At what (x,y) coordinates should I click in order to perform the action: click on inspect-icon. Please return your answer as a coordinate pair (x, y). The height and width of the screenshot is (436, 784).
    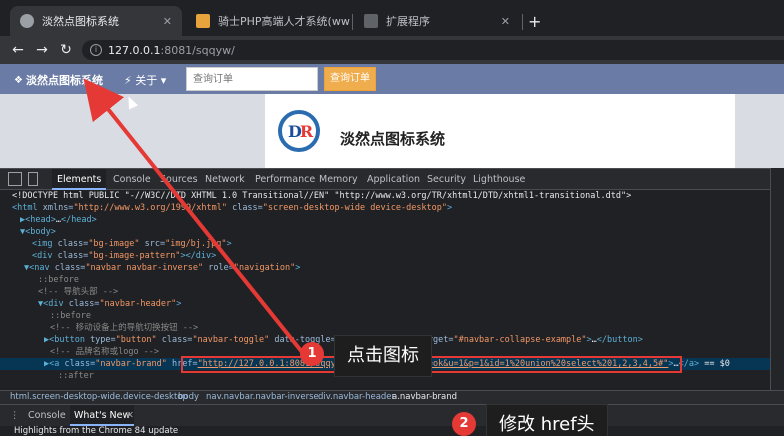
    Looking at the image, I should click on (15, 179).